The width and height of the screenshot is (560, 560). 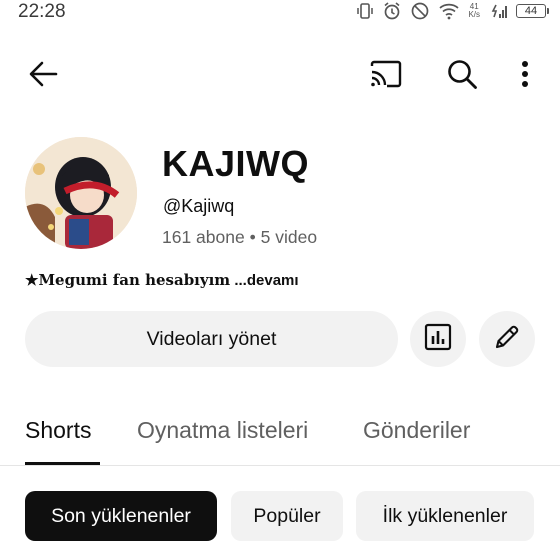 I want to click on manage-videos-button: Videoları yönet, so click(x=211, y=339).